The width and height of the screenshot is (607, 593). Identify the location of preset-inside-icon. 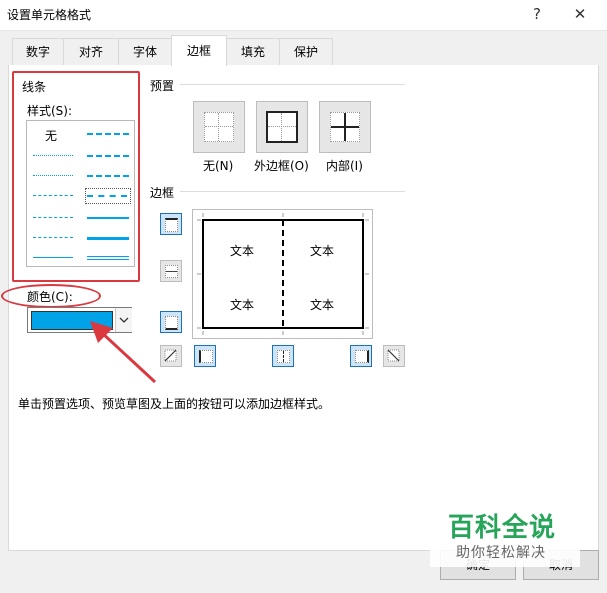
(345, 127).